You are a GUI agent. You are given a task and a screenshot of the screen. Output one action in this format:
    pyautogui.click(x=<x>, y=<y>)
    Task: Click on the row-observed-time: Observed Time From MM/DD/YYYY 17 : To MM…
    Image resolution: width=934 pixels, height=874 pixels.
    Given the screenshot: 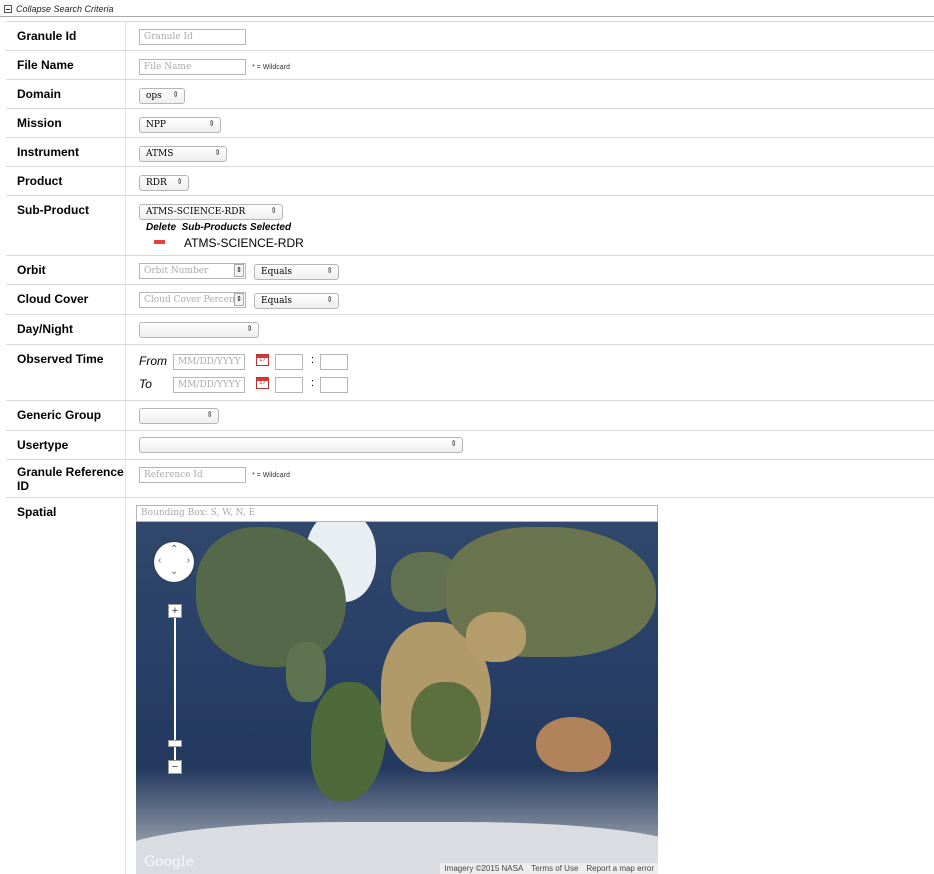 What is the action you would take?
    pyautogui.click(x=470, y=372)
    